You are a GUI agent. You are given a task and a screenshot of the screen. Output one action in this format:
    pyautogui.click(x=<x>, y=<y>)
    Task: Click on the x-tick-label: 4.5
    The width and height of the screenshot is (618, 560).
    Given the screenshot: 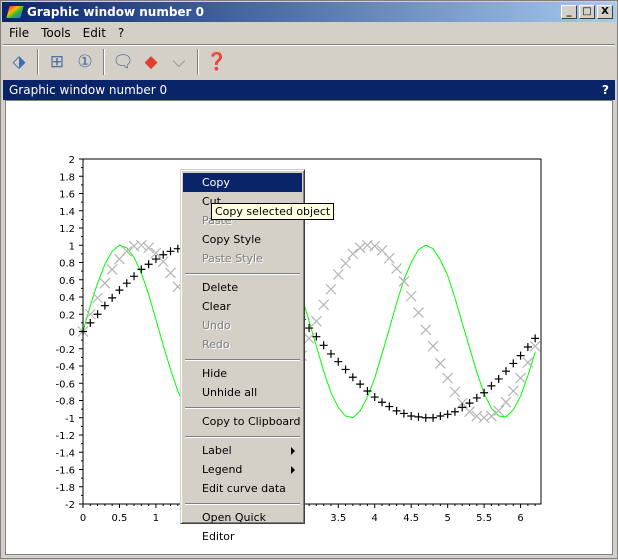 What is the action you would take?
    pyautogui.click(x=411, y=518)
    